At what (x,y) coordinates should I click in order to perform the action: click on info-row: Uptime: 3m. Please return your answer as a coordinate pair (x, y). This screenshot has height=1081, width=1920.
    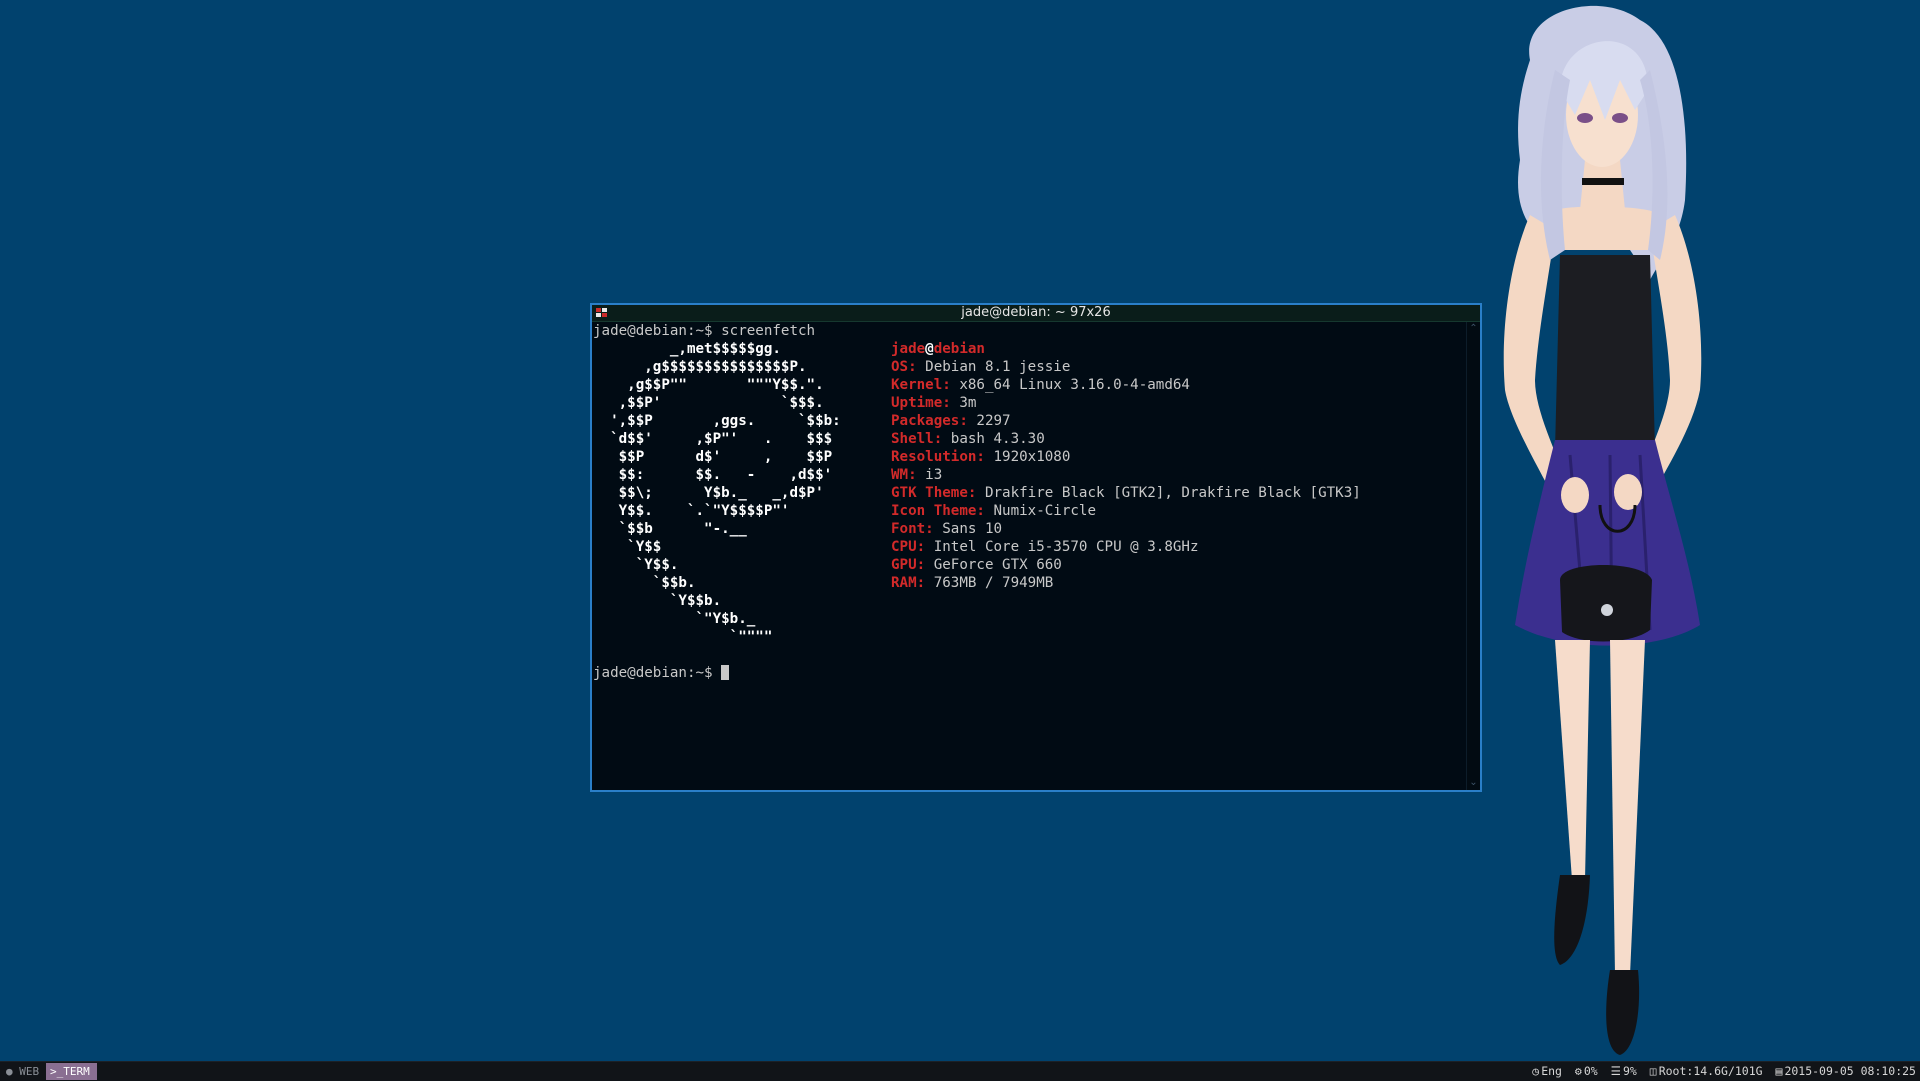
    Looking at the image, I should click on (933, 403).